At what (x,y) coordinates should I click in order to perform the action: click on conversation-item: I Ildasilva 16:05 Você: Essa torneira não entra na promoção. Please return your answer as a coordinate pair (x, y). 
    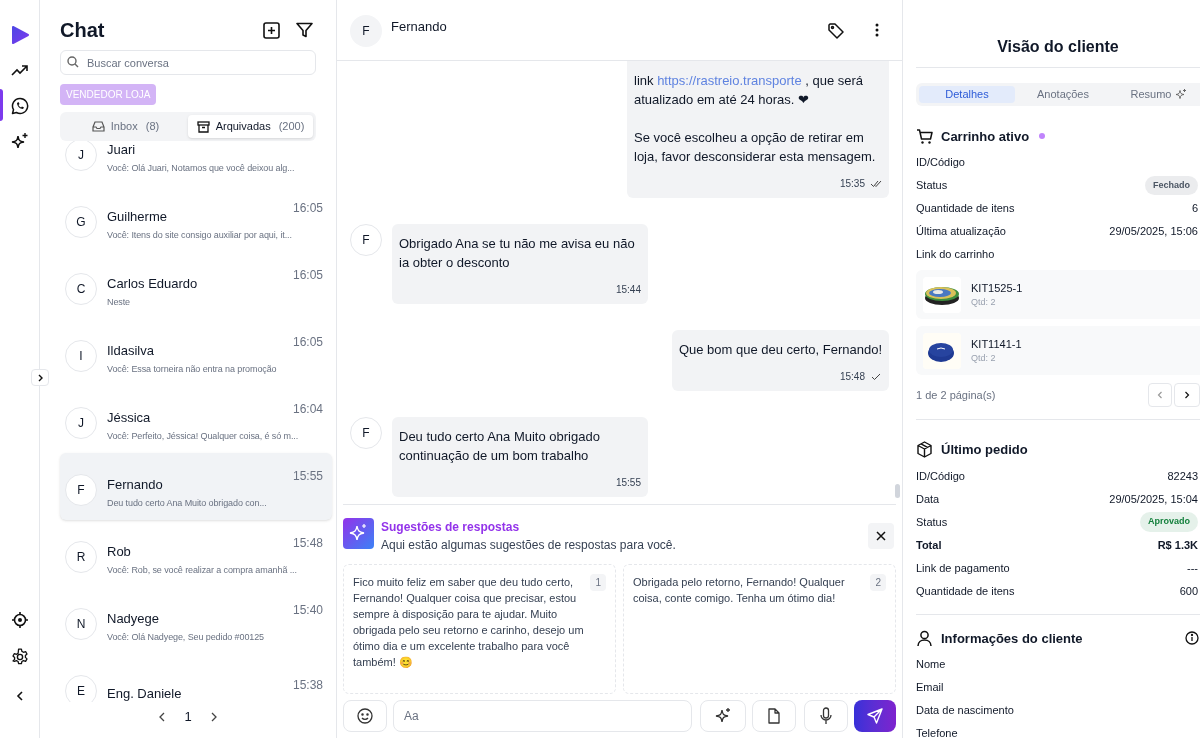
    Looking at the image, I should click on (196, 352).